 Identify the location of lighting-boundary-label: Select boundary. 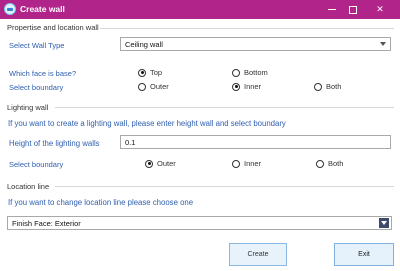
(36, 164).